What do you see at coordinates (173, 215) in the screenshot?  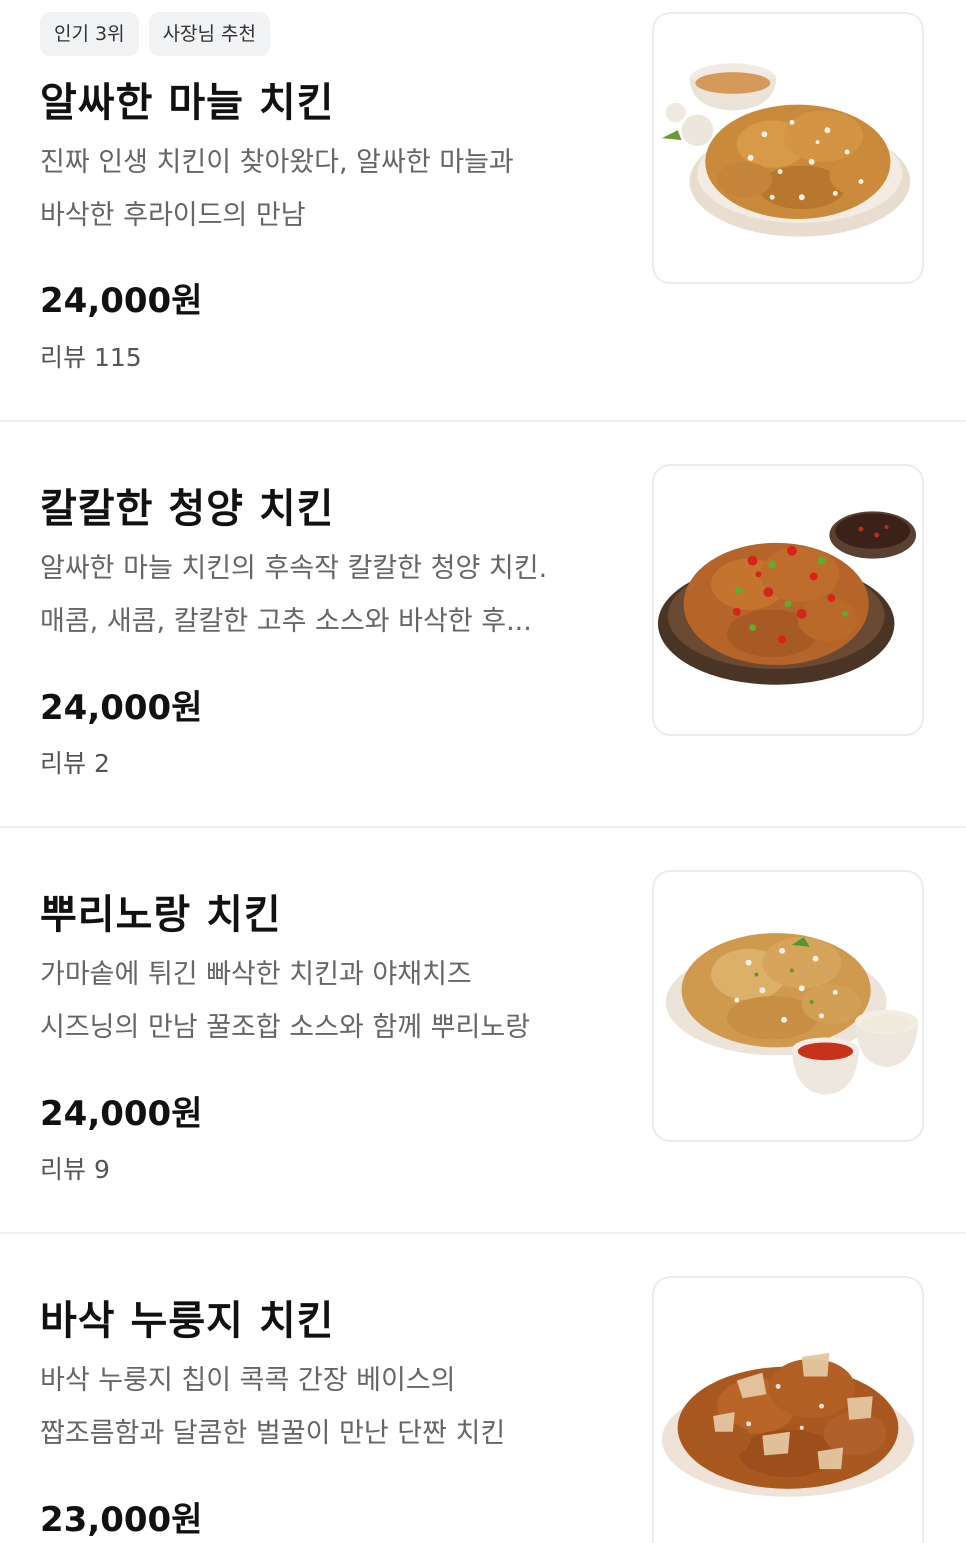 I see `description-line: 바삭한 후라이드의 만남` at bounding box center [173, 215].